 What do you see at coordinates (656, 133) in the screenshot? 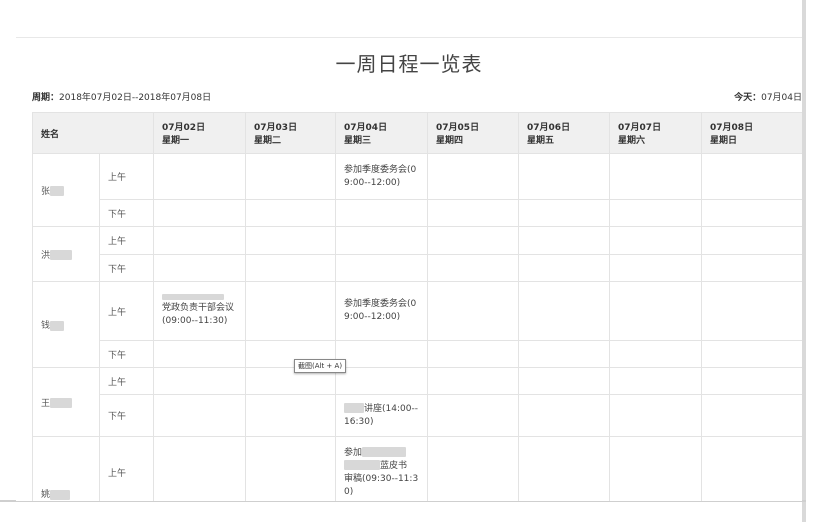
I see `header-day-sat: 07月07日 星期六` at bounding box center [656, 133].